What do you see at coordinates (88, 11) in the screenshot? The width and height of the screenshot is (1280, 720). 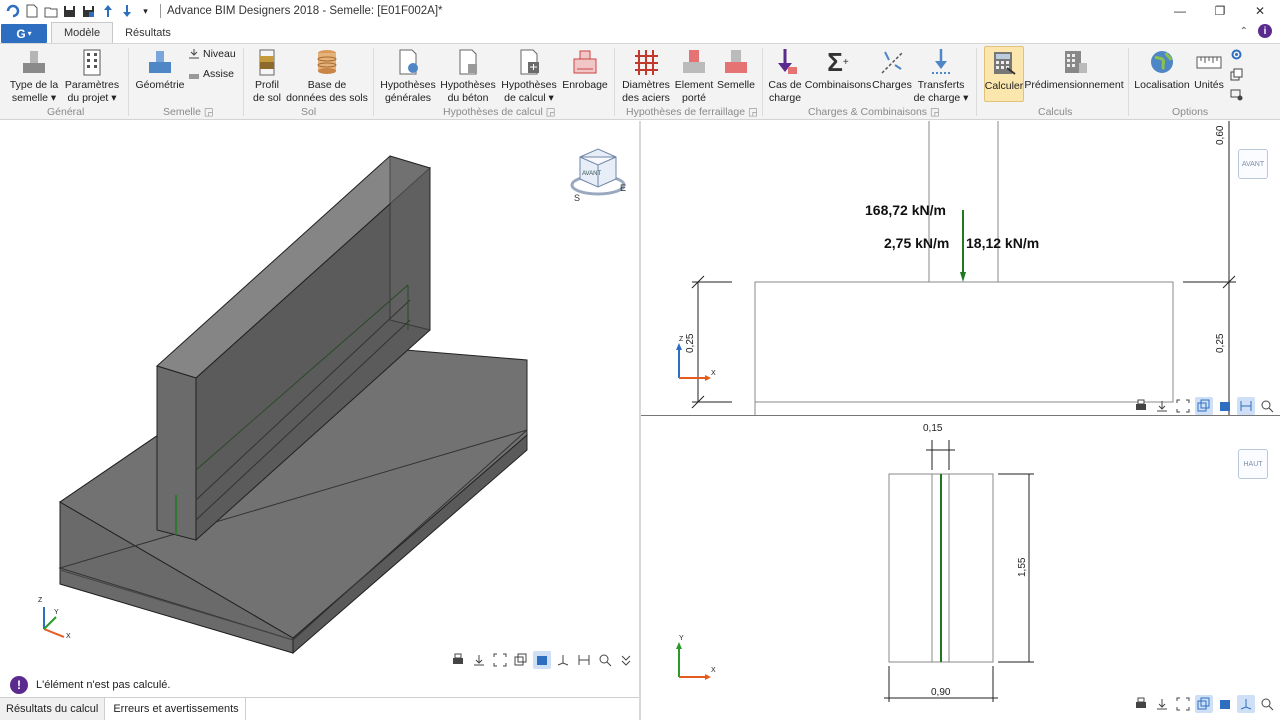 I see `save-as-icon` at bounding box center [88, 11].